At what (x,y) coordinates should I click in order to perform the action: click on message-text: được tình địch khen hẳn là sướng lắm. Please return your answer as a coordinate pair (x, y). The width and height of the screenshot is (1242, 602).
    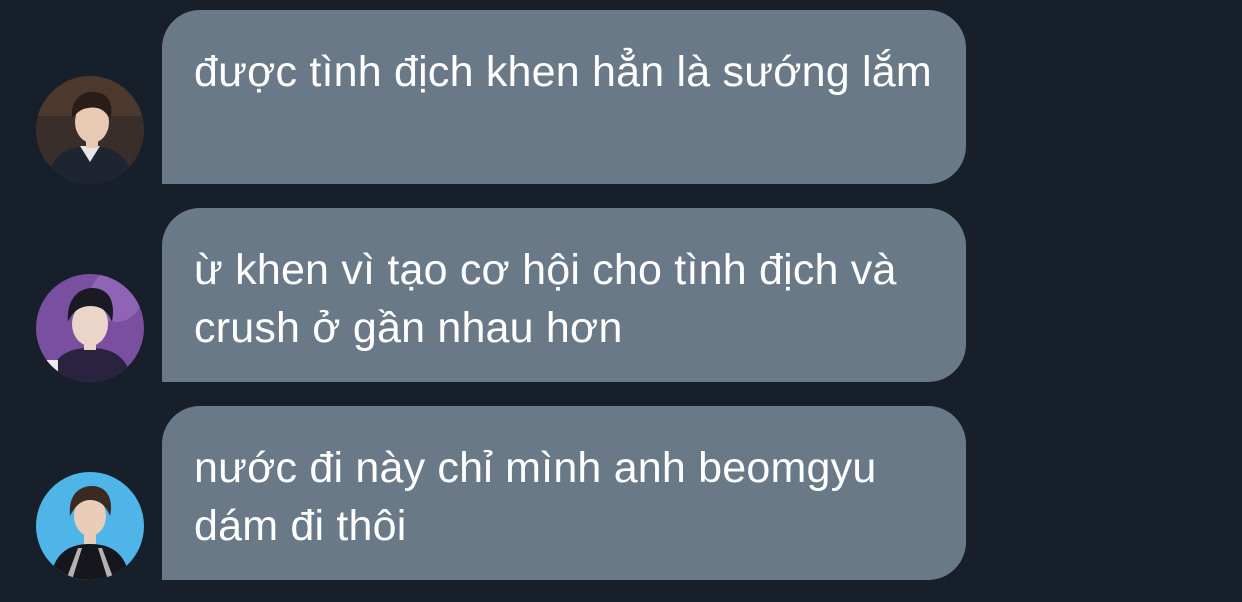
    Looking at the image, I should click on (563, 72).